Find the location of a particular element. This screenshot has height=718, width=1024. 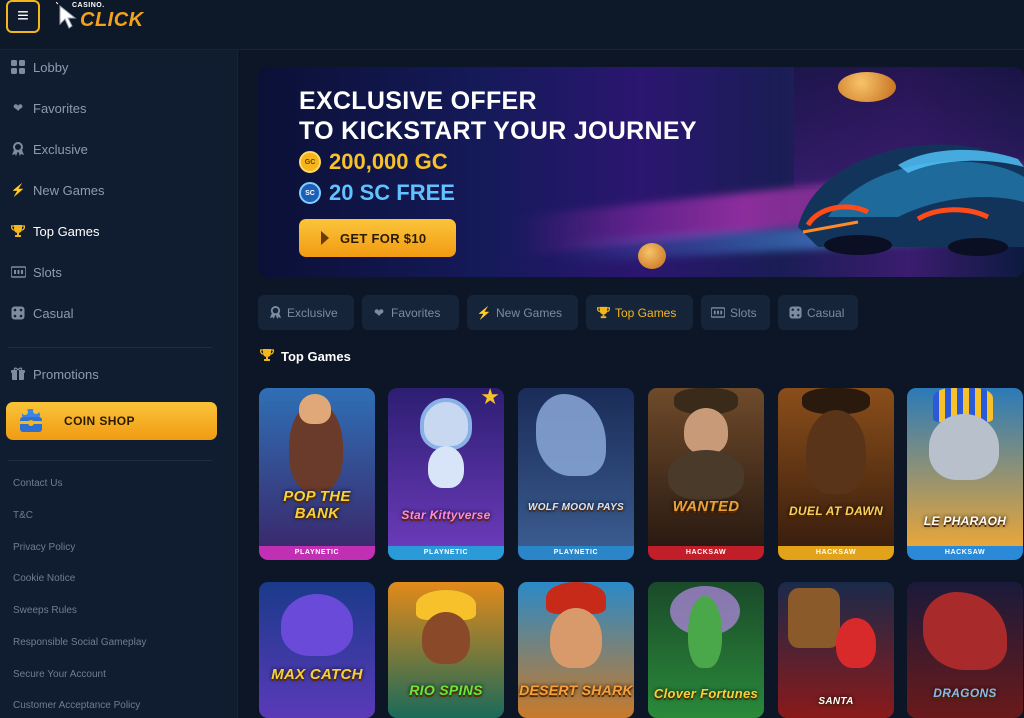

arrow-icon is located at coordinates (325, 238).